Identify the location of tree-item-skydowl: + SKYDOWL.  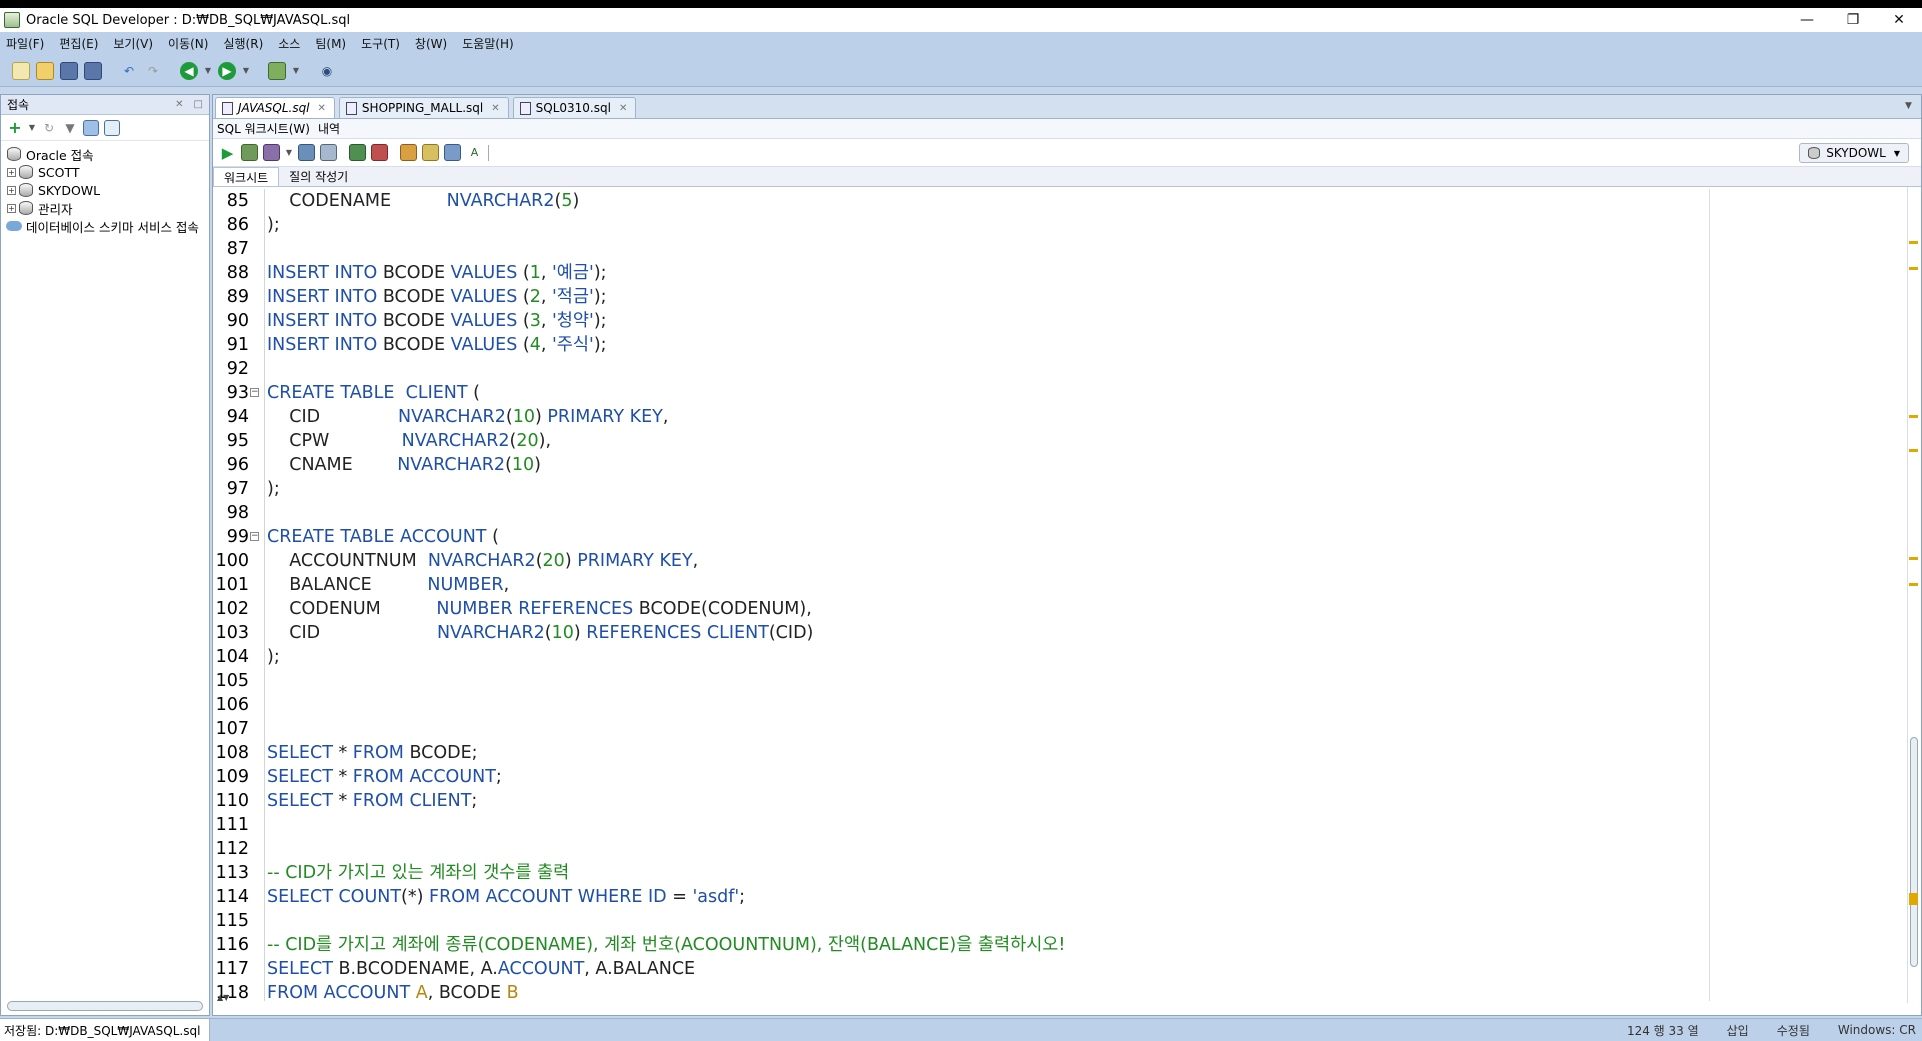
(105, 190).